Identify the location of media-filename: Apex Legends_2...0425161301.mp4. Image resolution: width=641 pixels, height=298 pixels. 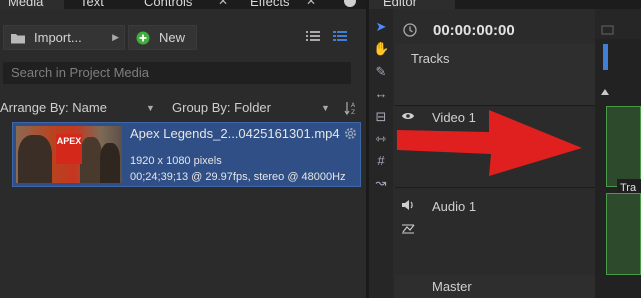
(235, 133).